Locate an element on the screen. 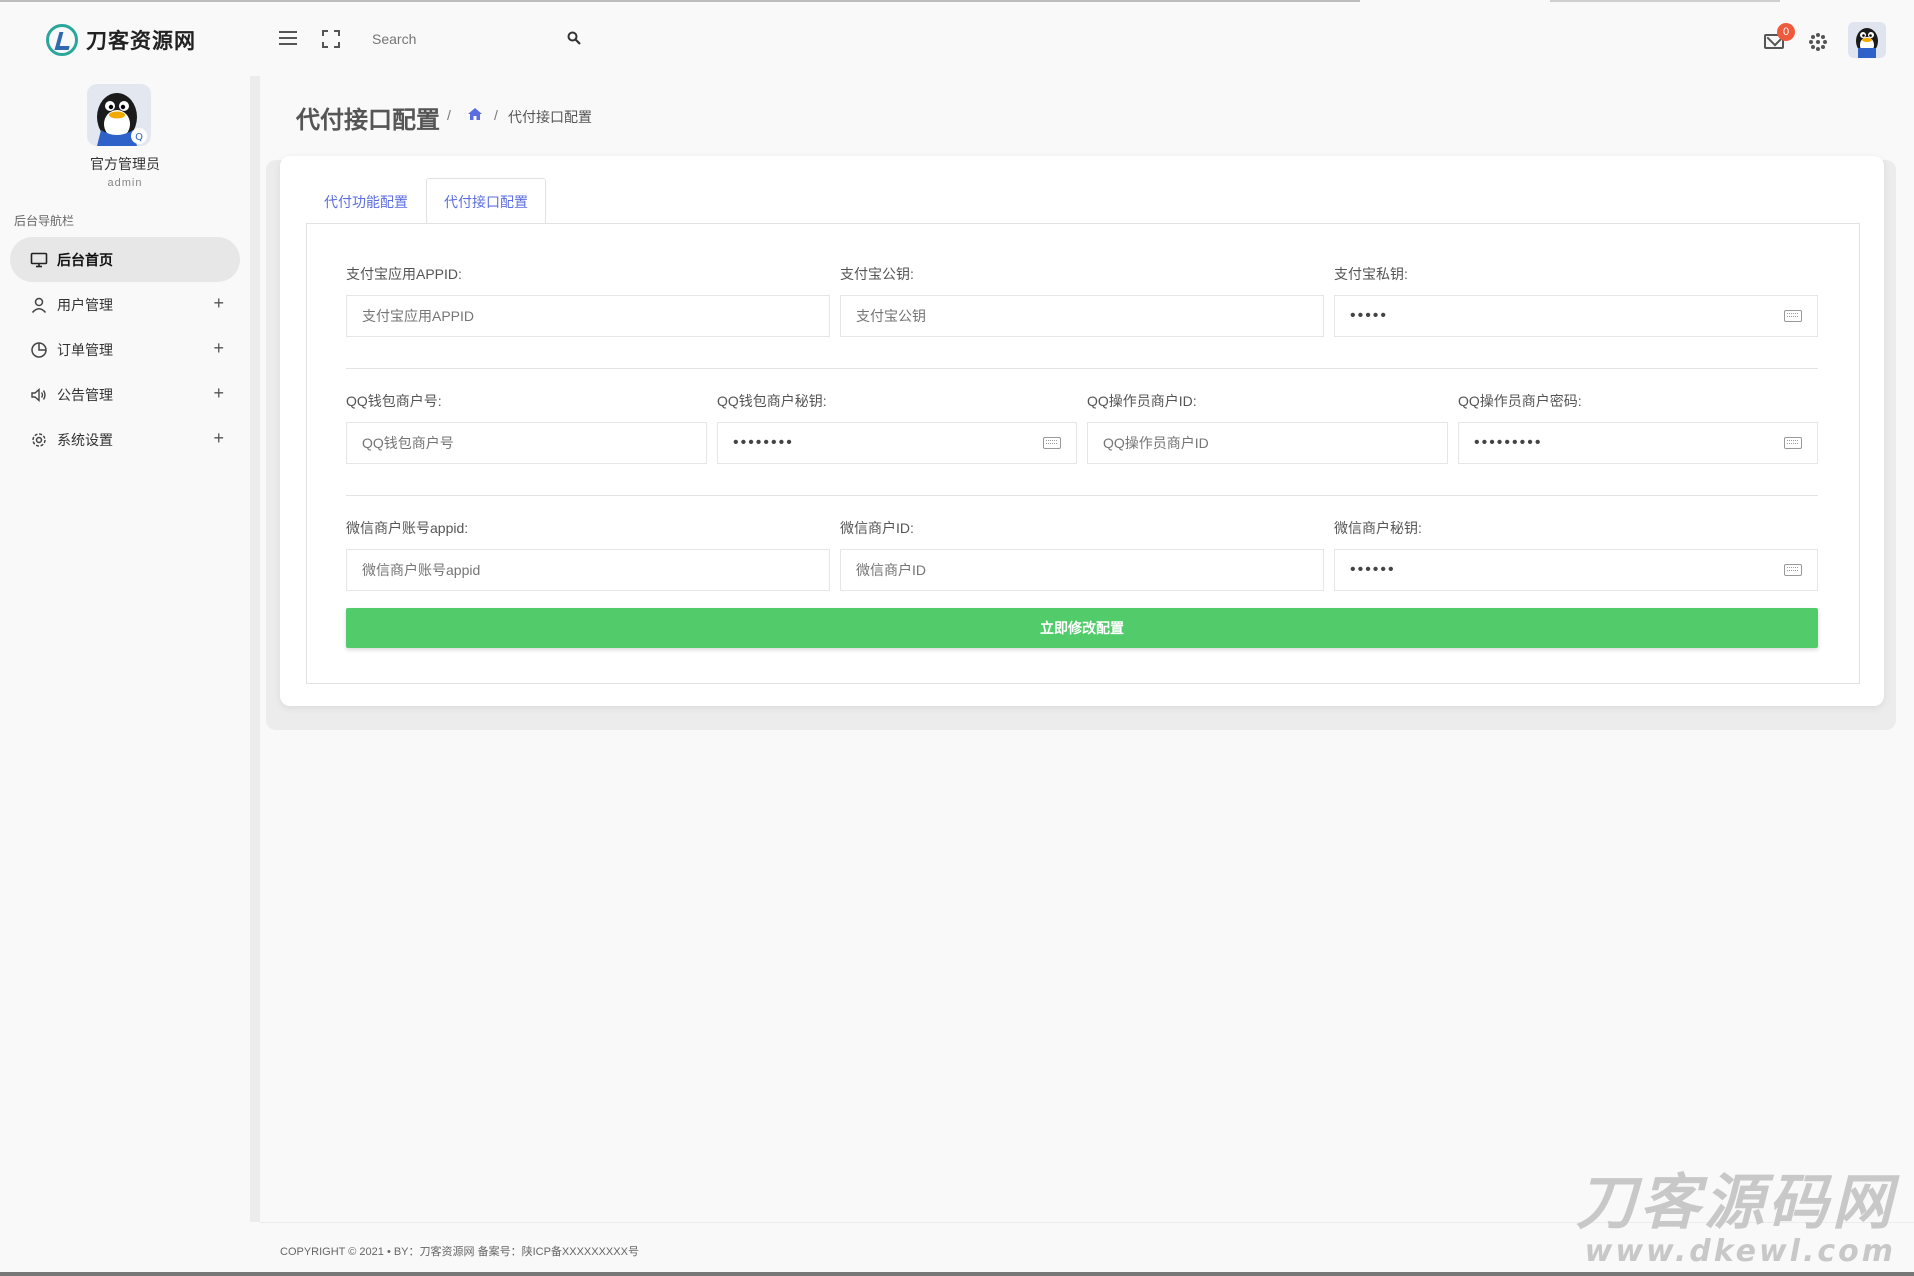 This screenshot has width=1914, height=1276. qq-merchant-no-input is located at coordinates (526, 443).